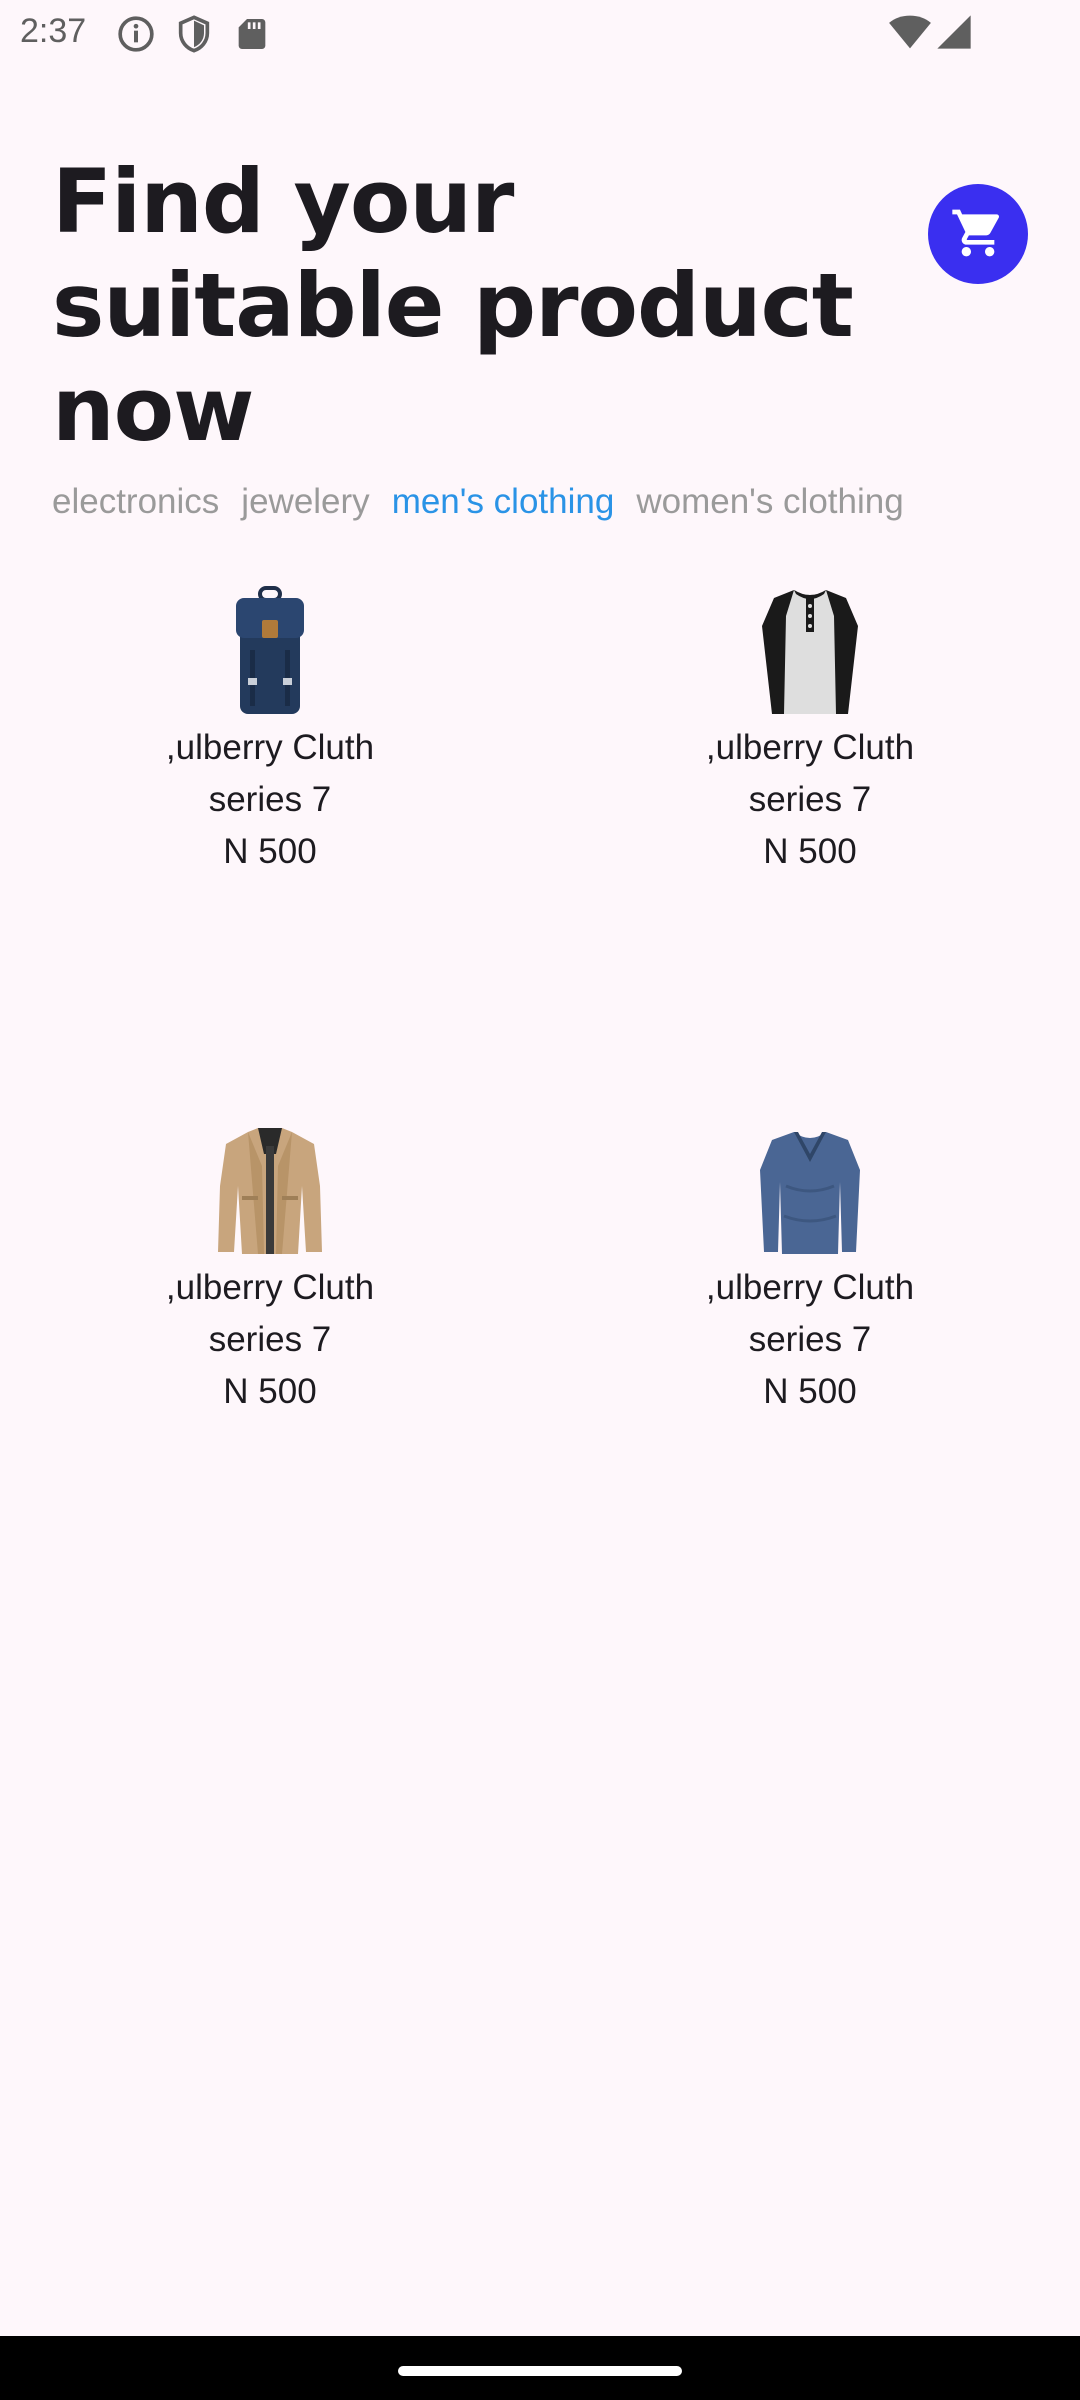  I want to click on status-time: 2:37, so click(53, 31).